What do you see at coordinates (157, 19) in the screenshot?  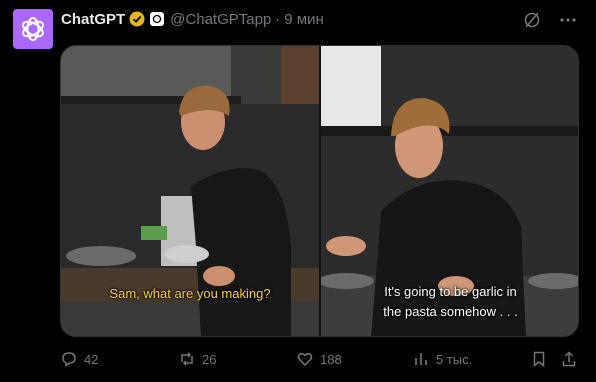 I see `affiliate-badge-icon` at bounding box center [157, 19].